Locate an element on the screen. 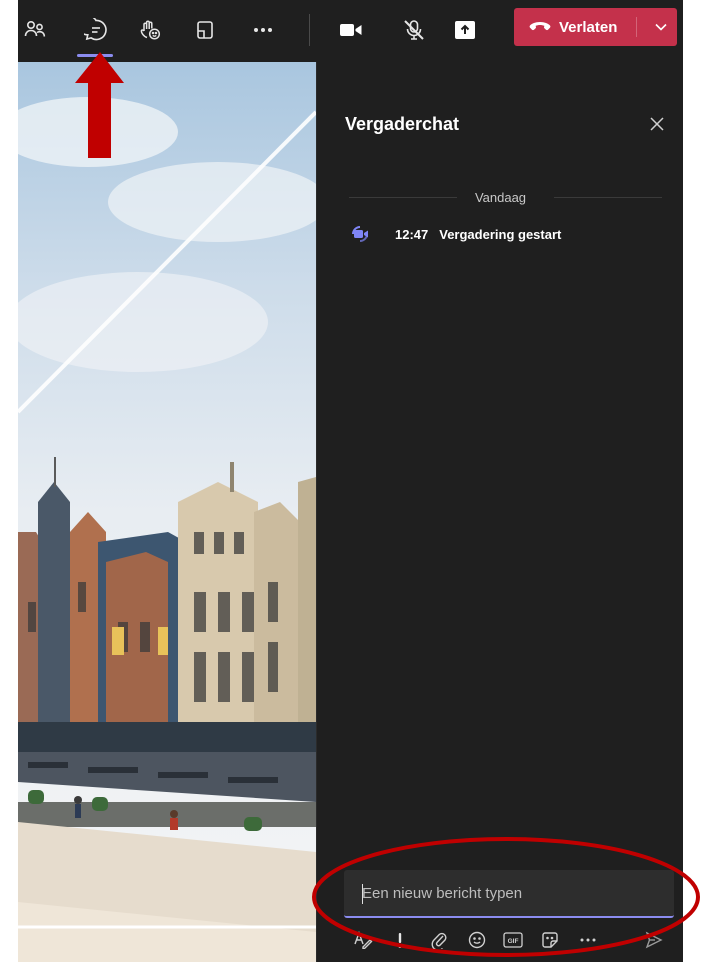 The width and height of the screenshot is (701, 962). camera-button is located at coordinates (351, 30).